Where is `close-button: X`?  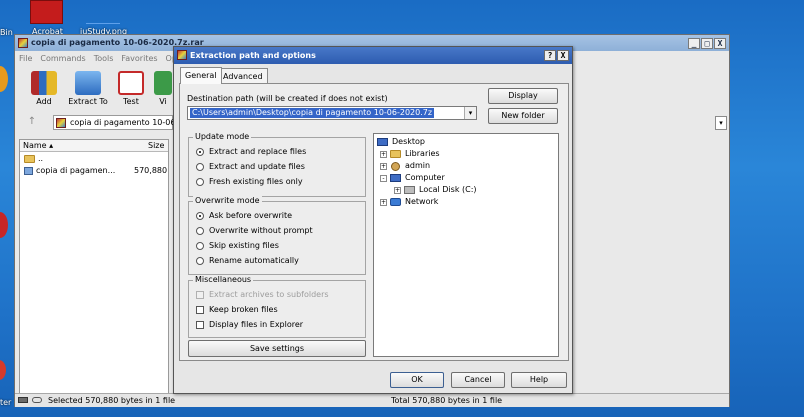 close-button: X is located at coordinates (720, 43).